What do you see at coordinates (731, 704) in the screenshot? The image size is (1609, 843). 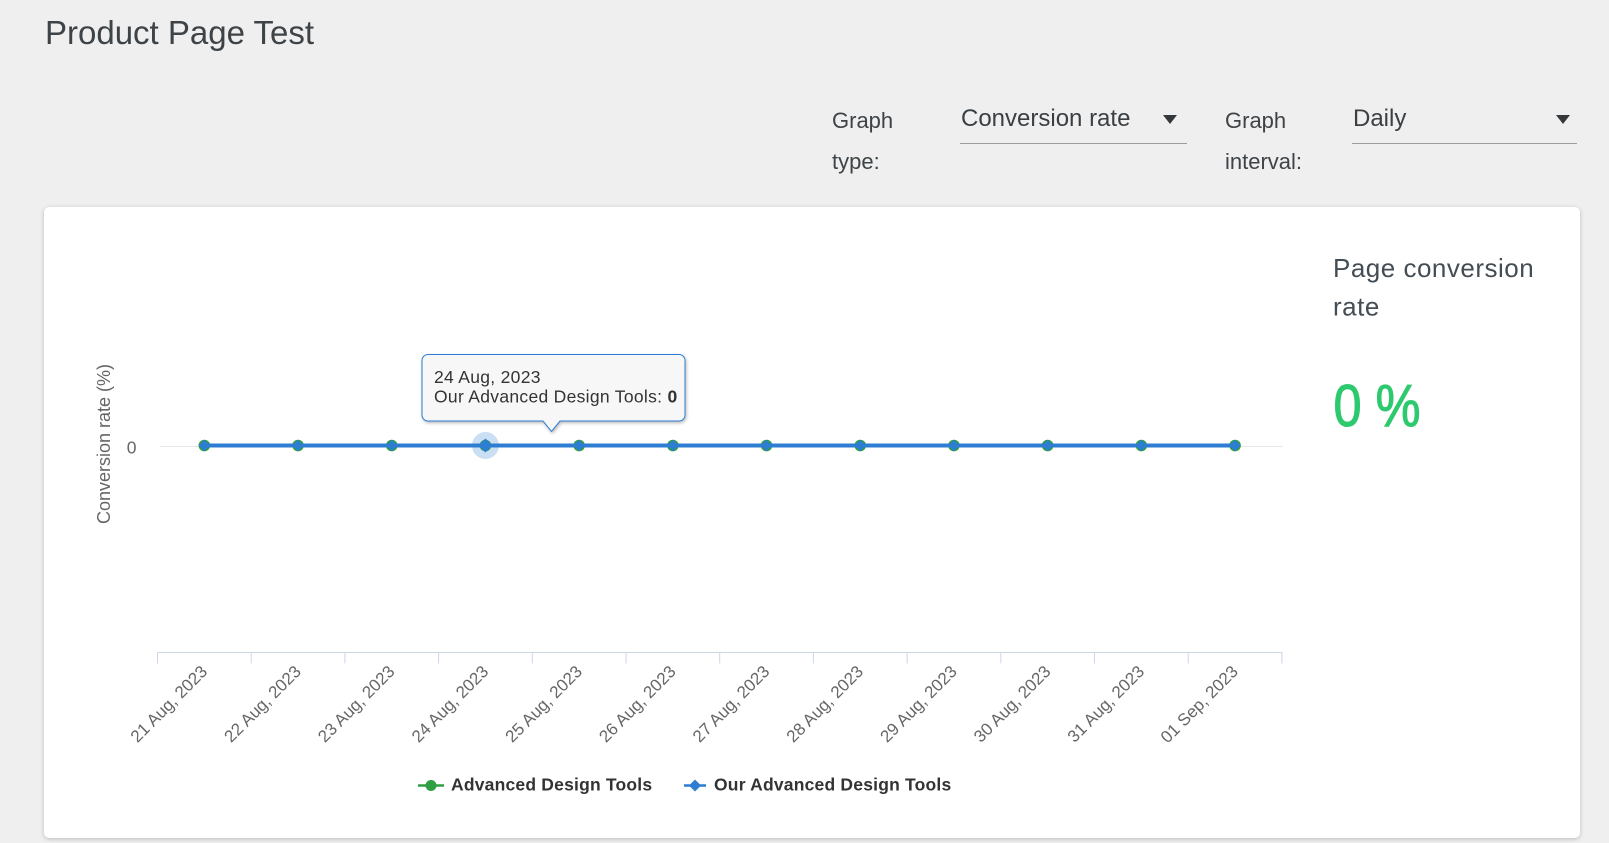 I see `svg-text: 27 Aug, 2023` at bounding box center [731, 704].